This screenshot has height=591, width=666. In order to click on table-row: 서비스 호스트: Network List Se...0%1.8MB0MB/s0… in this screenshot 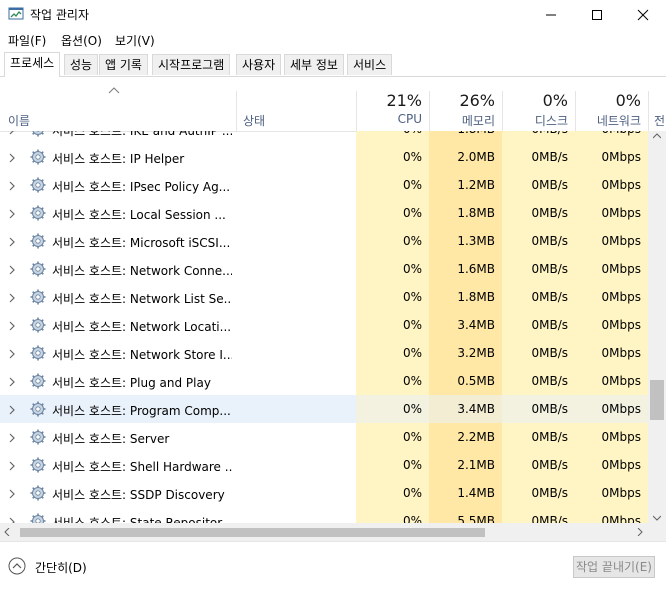, I will do `click(324, 297)`.